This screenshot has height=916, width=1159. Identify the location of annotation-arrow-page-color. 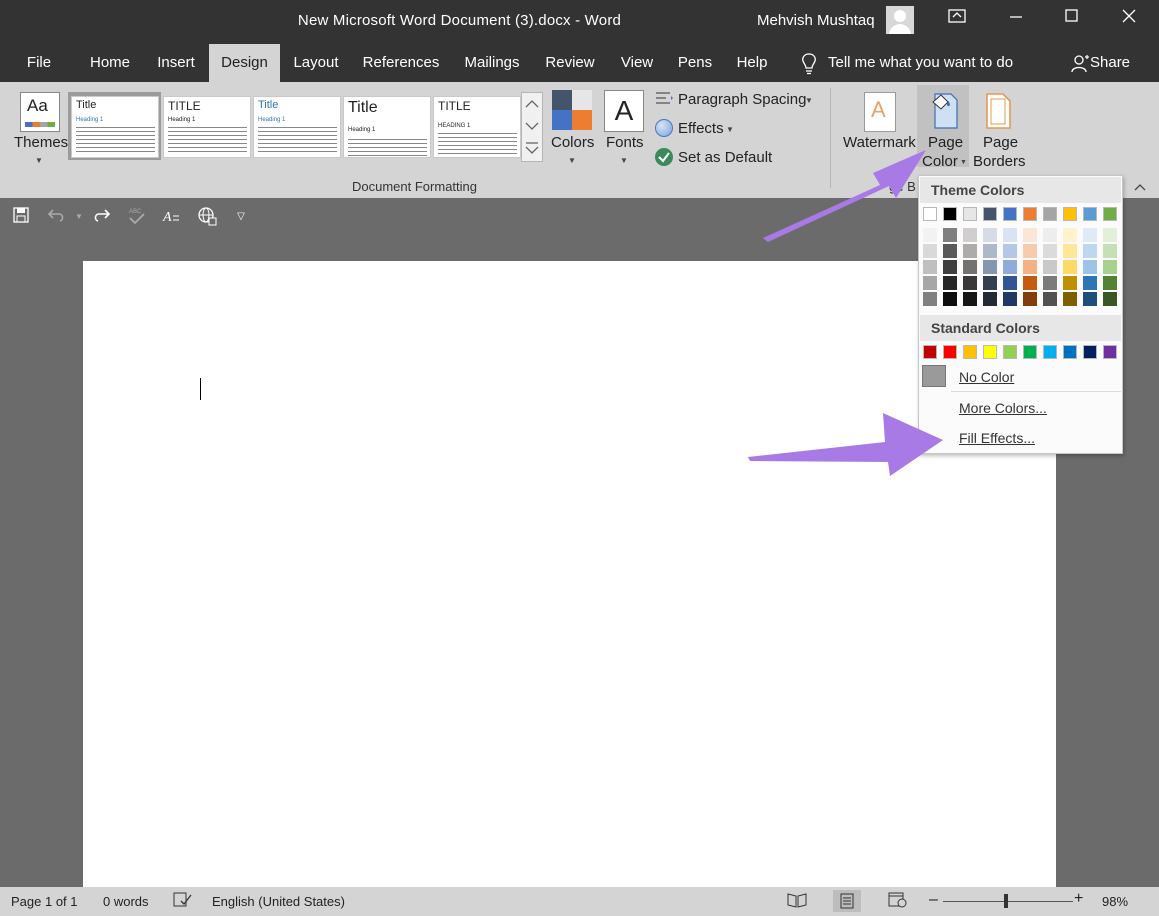
(844, 196).